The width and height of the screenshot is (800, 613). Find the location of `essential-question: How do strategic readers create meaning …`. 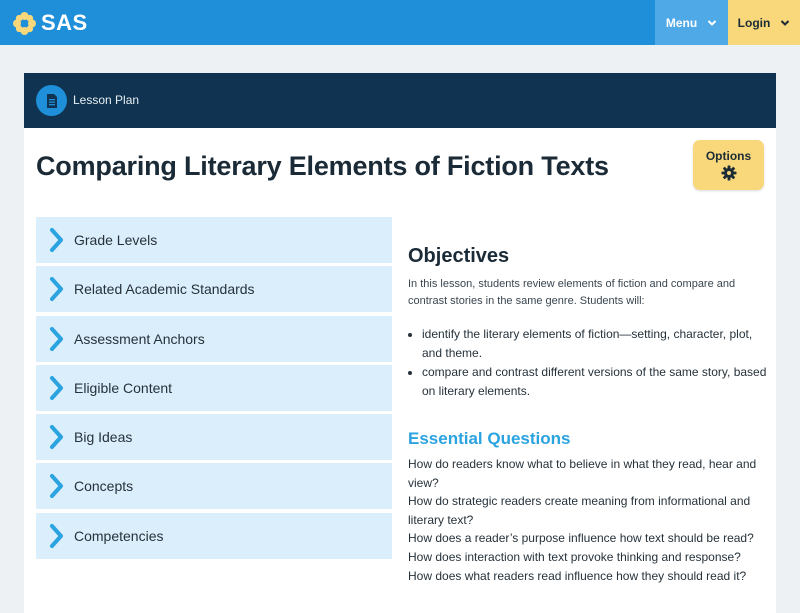

essential-question: How do strategic readers create meaning … is located at coordinates (579, 510).